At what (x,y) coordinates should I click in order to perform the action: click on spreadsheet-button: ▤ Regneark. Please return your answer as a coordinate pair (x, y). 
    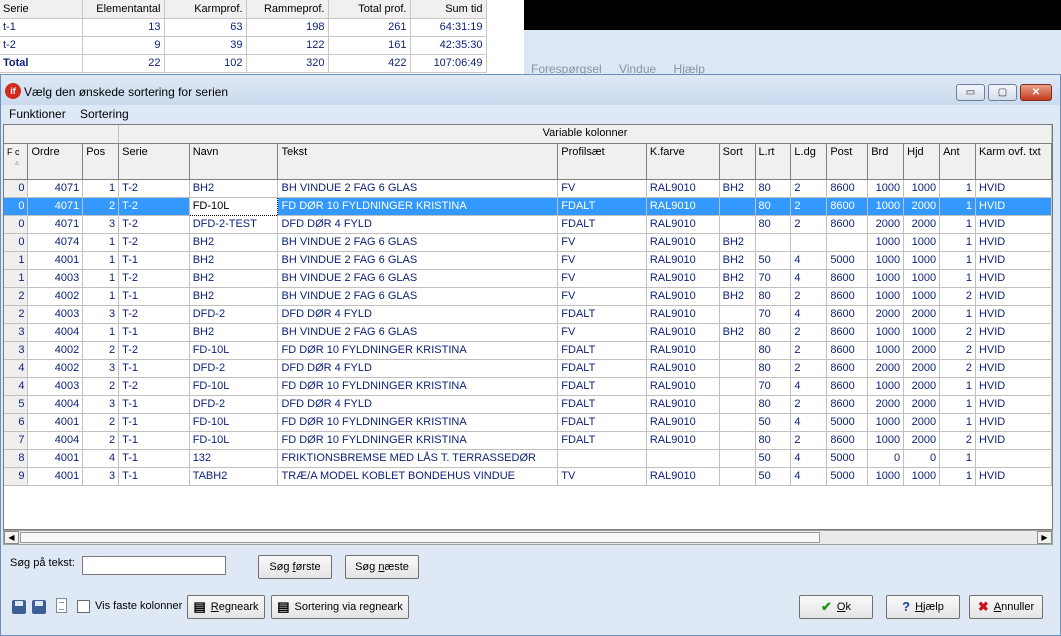
    Looking at the image, I should click on (226, 607).